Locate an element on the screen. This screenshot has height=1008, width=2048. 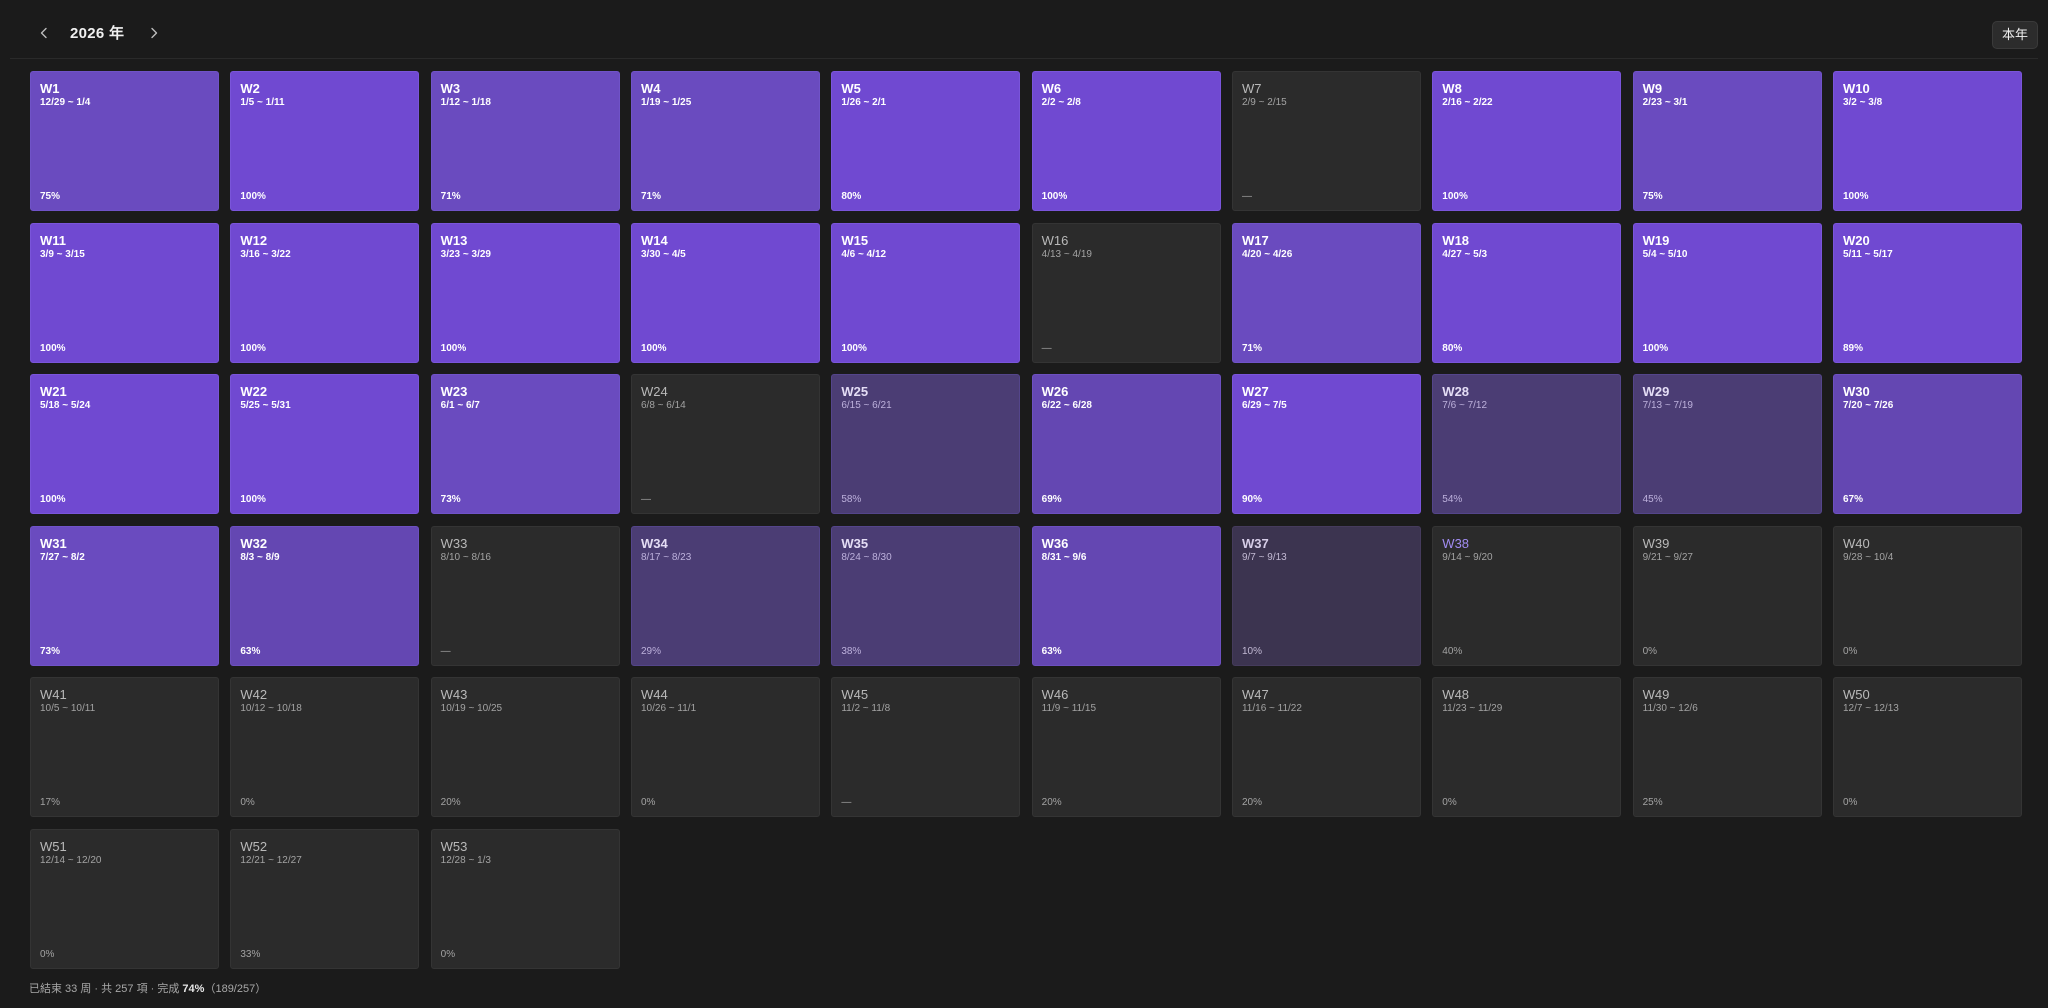
summary-suffix: （189/257） is located at coordinates (235, 989).